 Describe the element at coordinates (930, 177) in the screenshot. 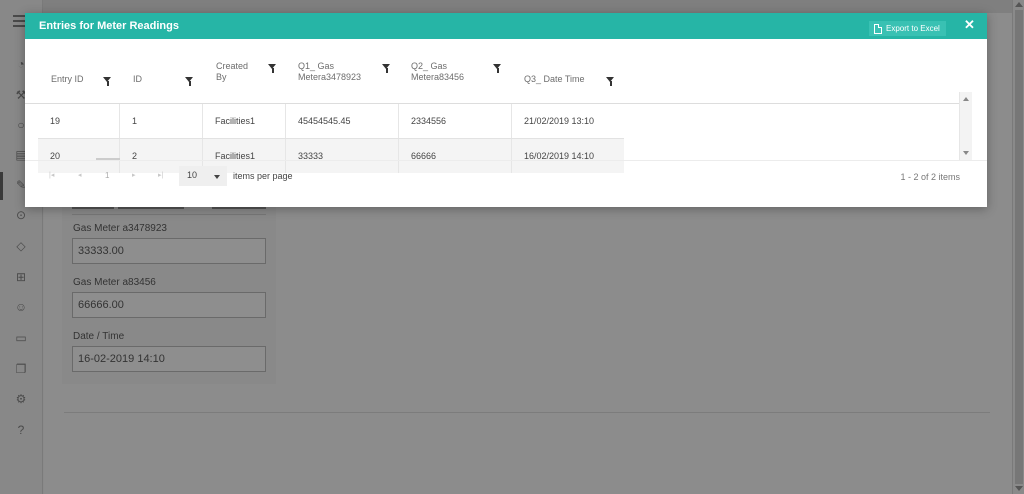

I see `range-info: 1 - 2 of 2 items` at that location.